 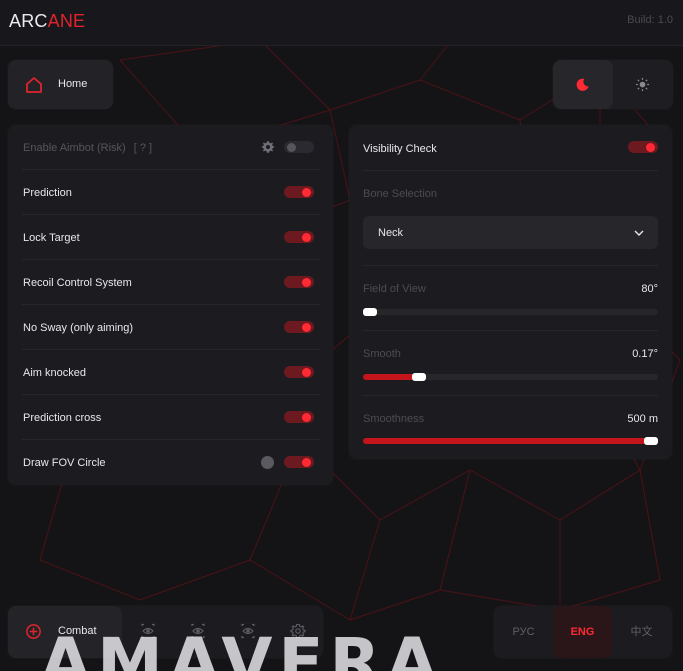 What do you see at coordinates (62, 418) in the screenshot?
I see `option-label: Prediction cross` at bounding box center [62, 418].